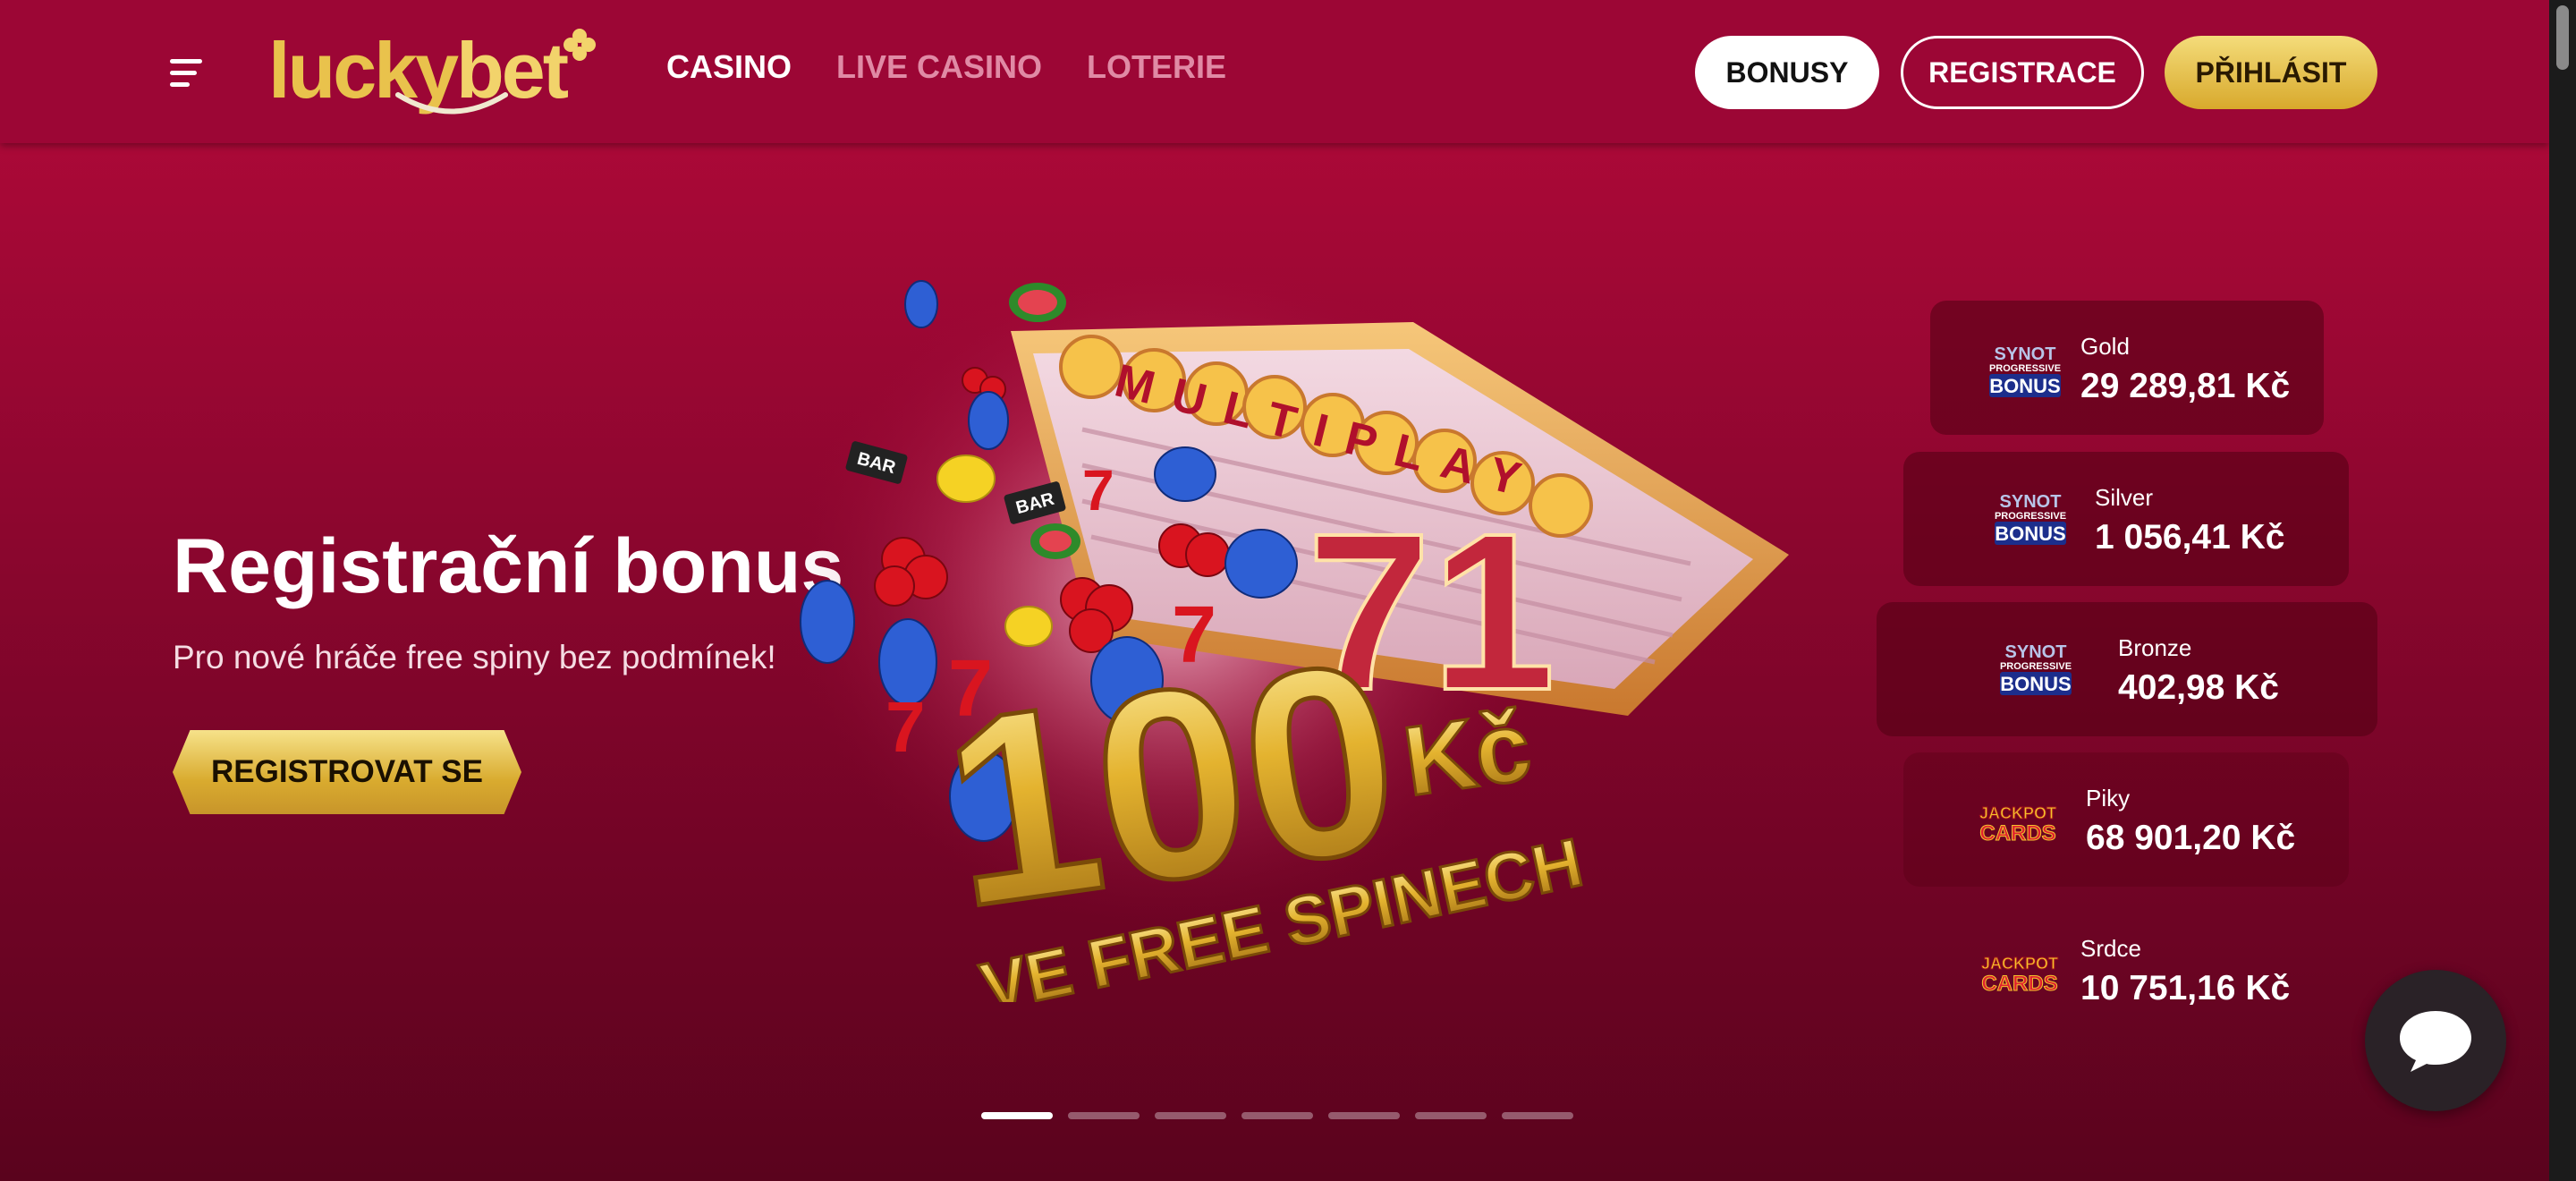 The image size is (2576, 1181). I want to click on clover-icon, so click(580, 45).